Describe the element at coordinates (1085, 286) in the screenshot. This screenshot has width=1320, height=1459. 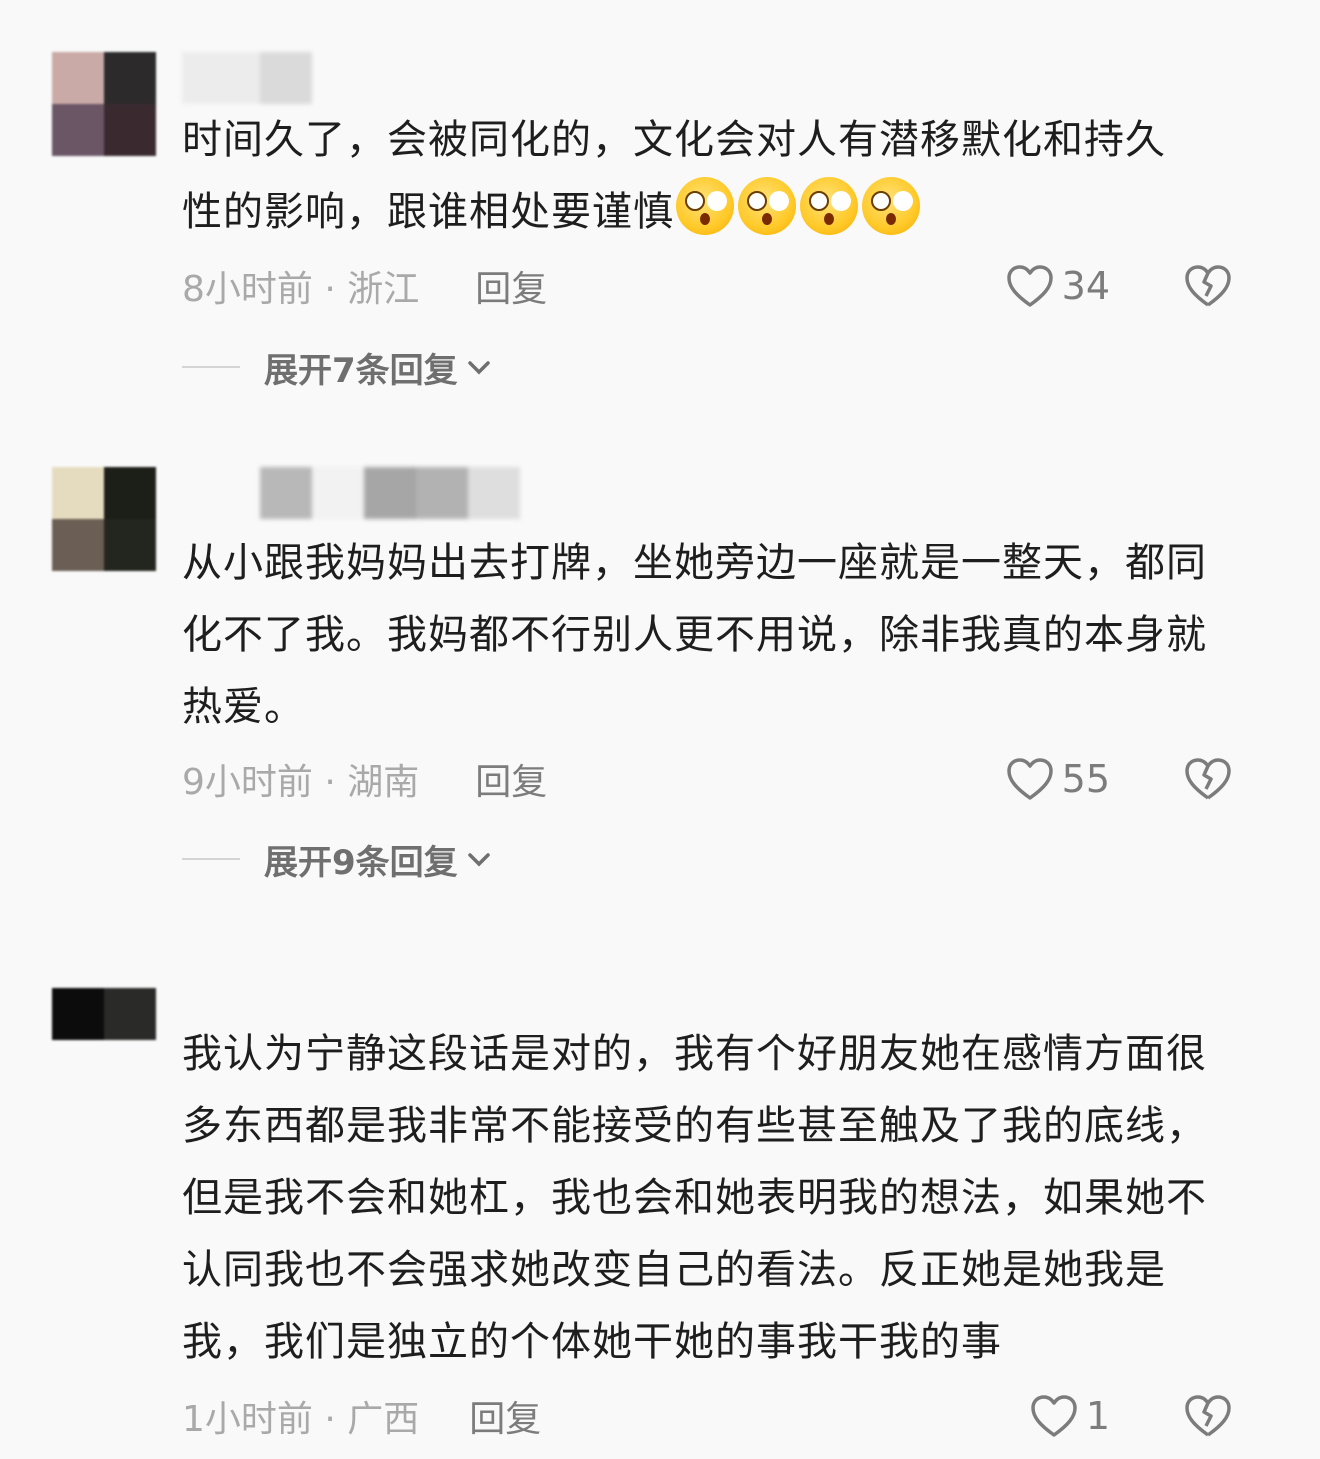
I see `like-count: 34` at that location.